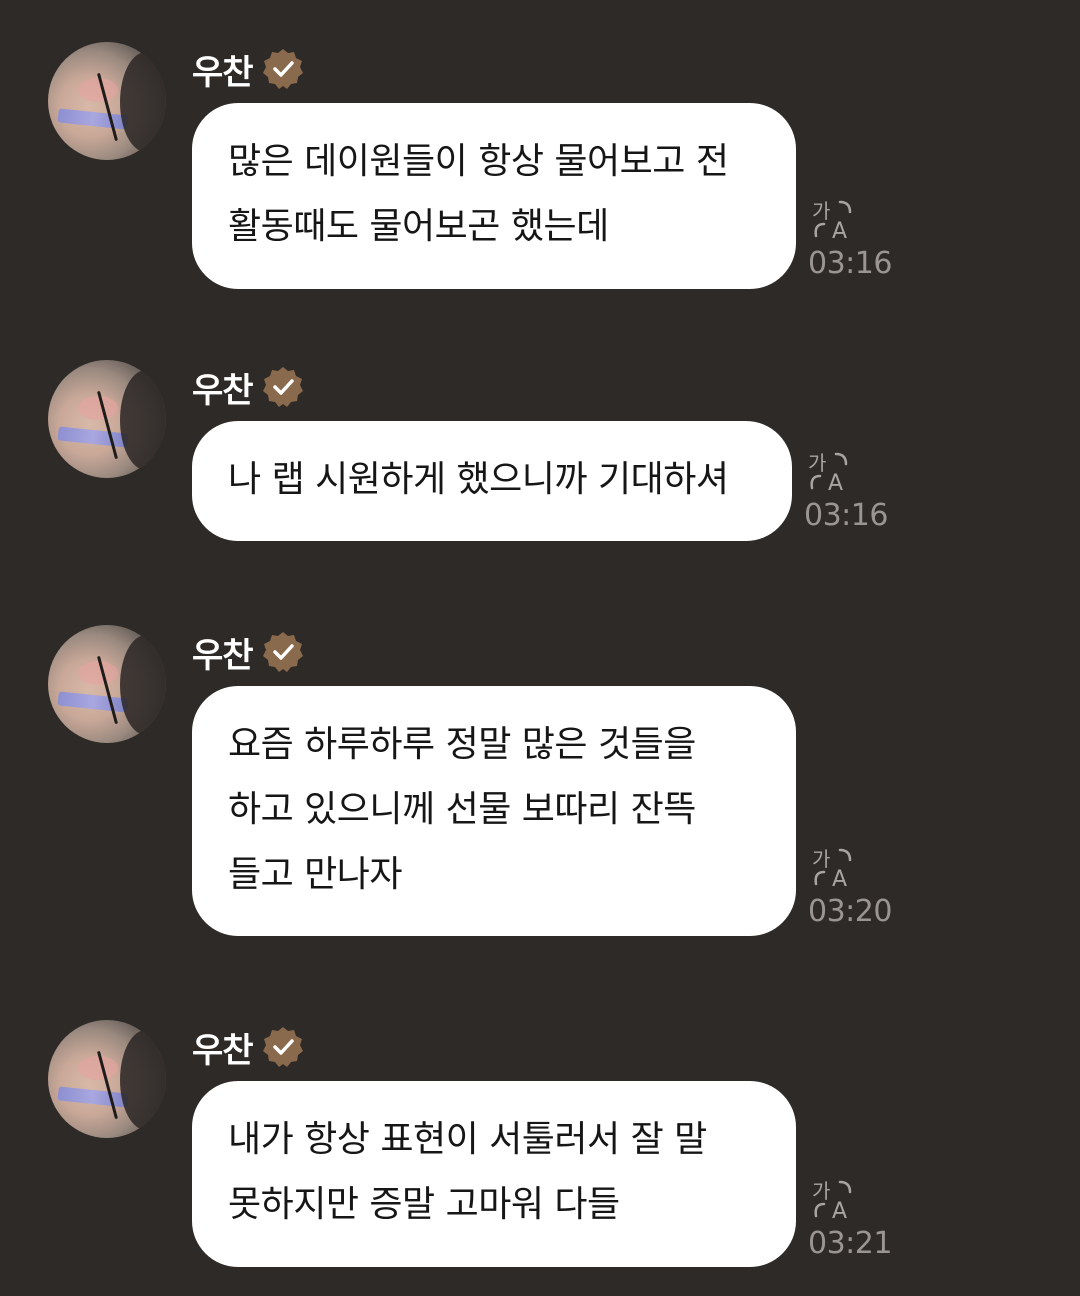 This screenshot has height=1296, width=1080. I want to click on message-meta: 가 A 03:21, so click(850, 1218).